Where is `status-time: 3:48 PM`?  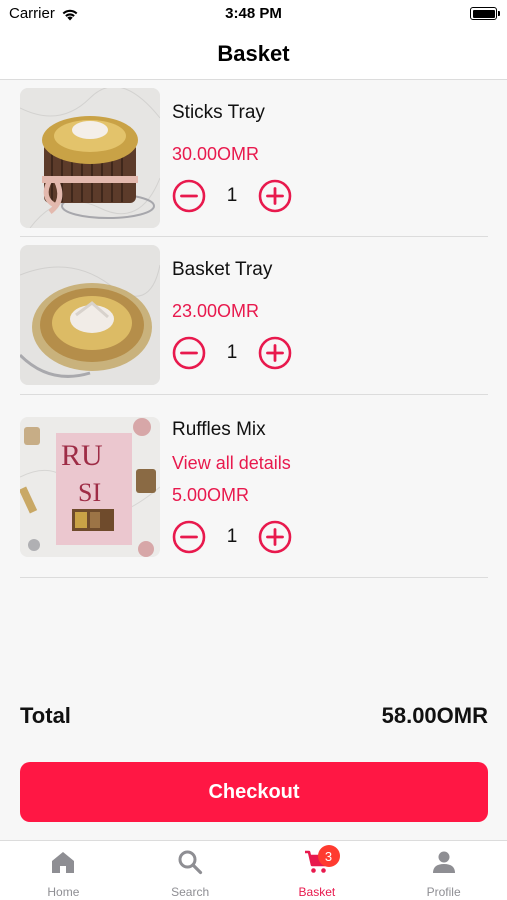 status-time: 3:48 PM is located at coordinates (253, 13).